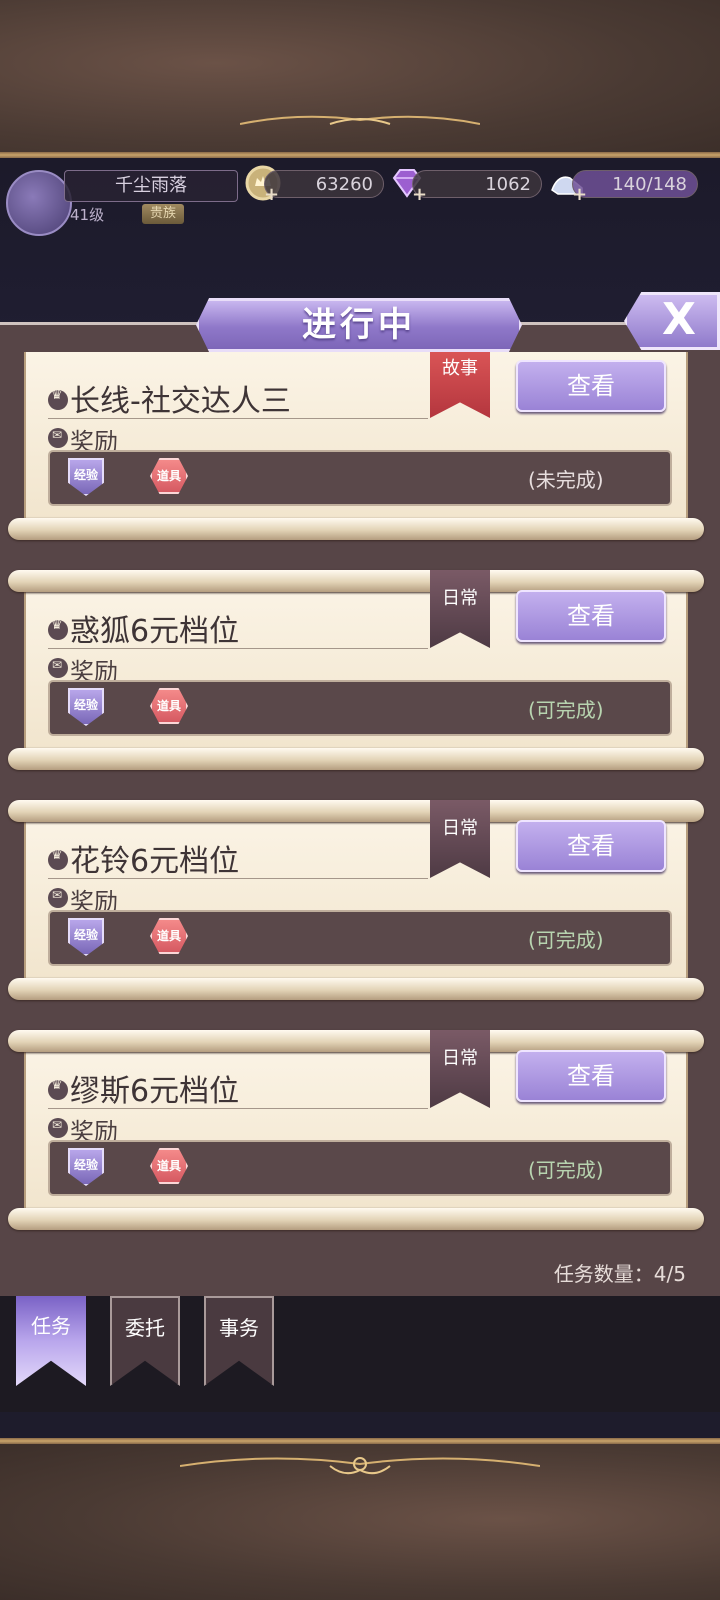 The width and height of the screenshot is (720, 1600). I want to click on player-name: 千尘雨落, so click(151, 186).